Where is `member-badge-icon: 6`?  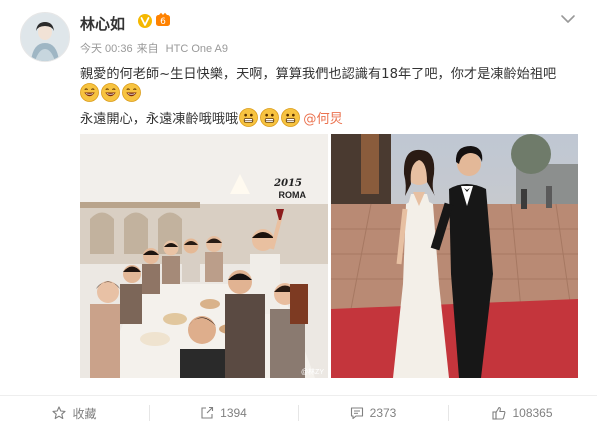
member-badge-icon: 6 is located at coordinates (163, 20).